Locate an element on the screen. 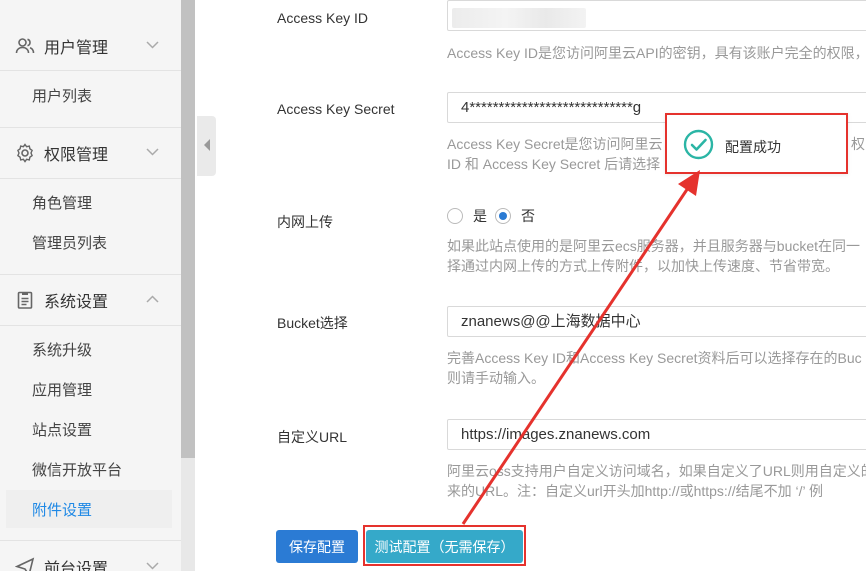 This screenshot has height=571, width=866. sidebar-item-user-list: 用户列表 is located at coordinates (89, 95).